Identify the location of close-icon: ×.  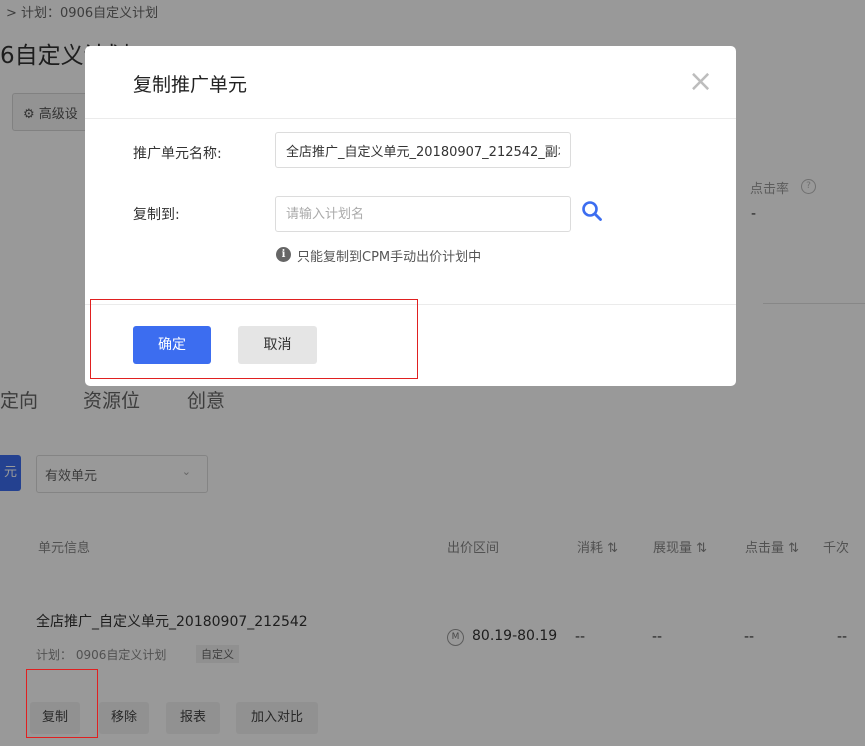
(700, 82).